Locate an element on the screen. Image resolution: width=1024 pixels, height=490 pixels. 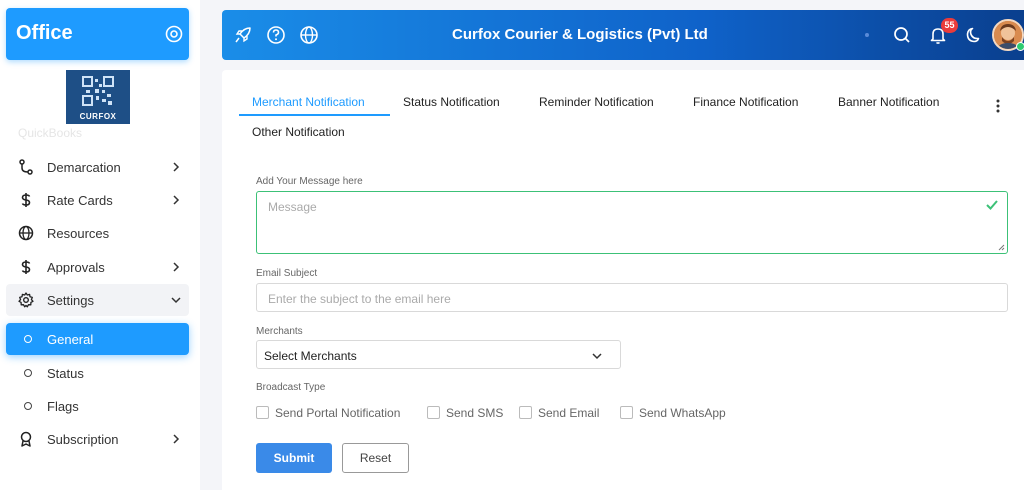
sidebar-item-rate-cards: Rate Cards is located at coordinates (97, 200).